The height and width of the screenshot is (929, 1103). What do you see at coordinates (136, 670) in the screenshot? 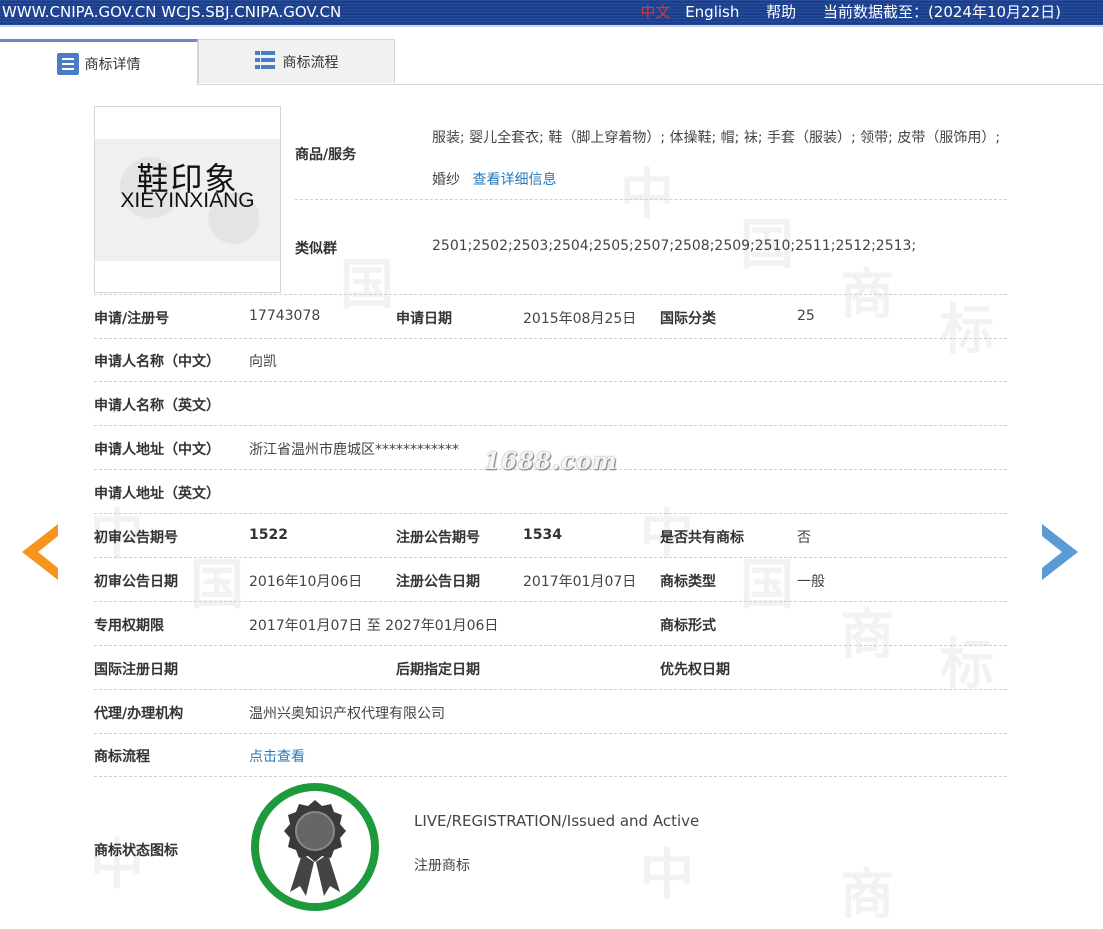
I see `intl-reg-date-label: 国际注册日期` at bounding box center [136, 670].